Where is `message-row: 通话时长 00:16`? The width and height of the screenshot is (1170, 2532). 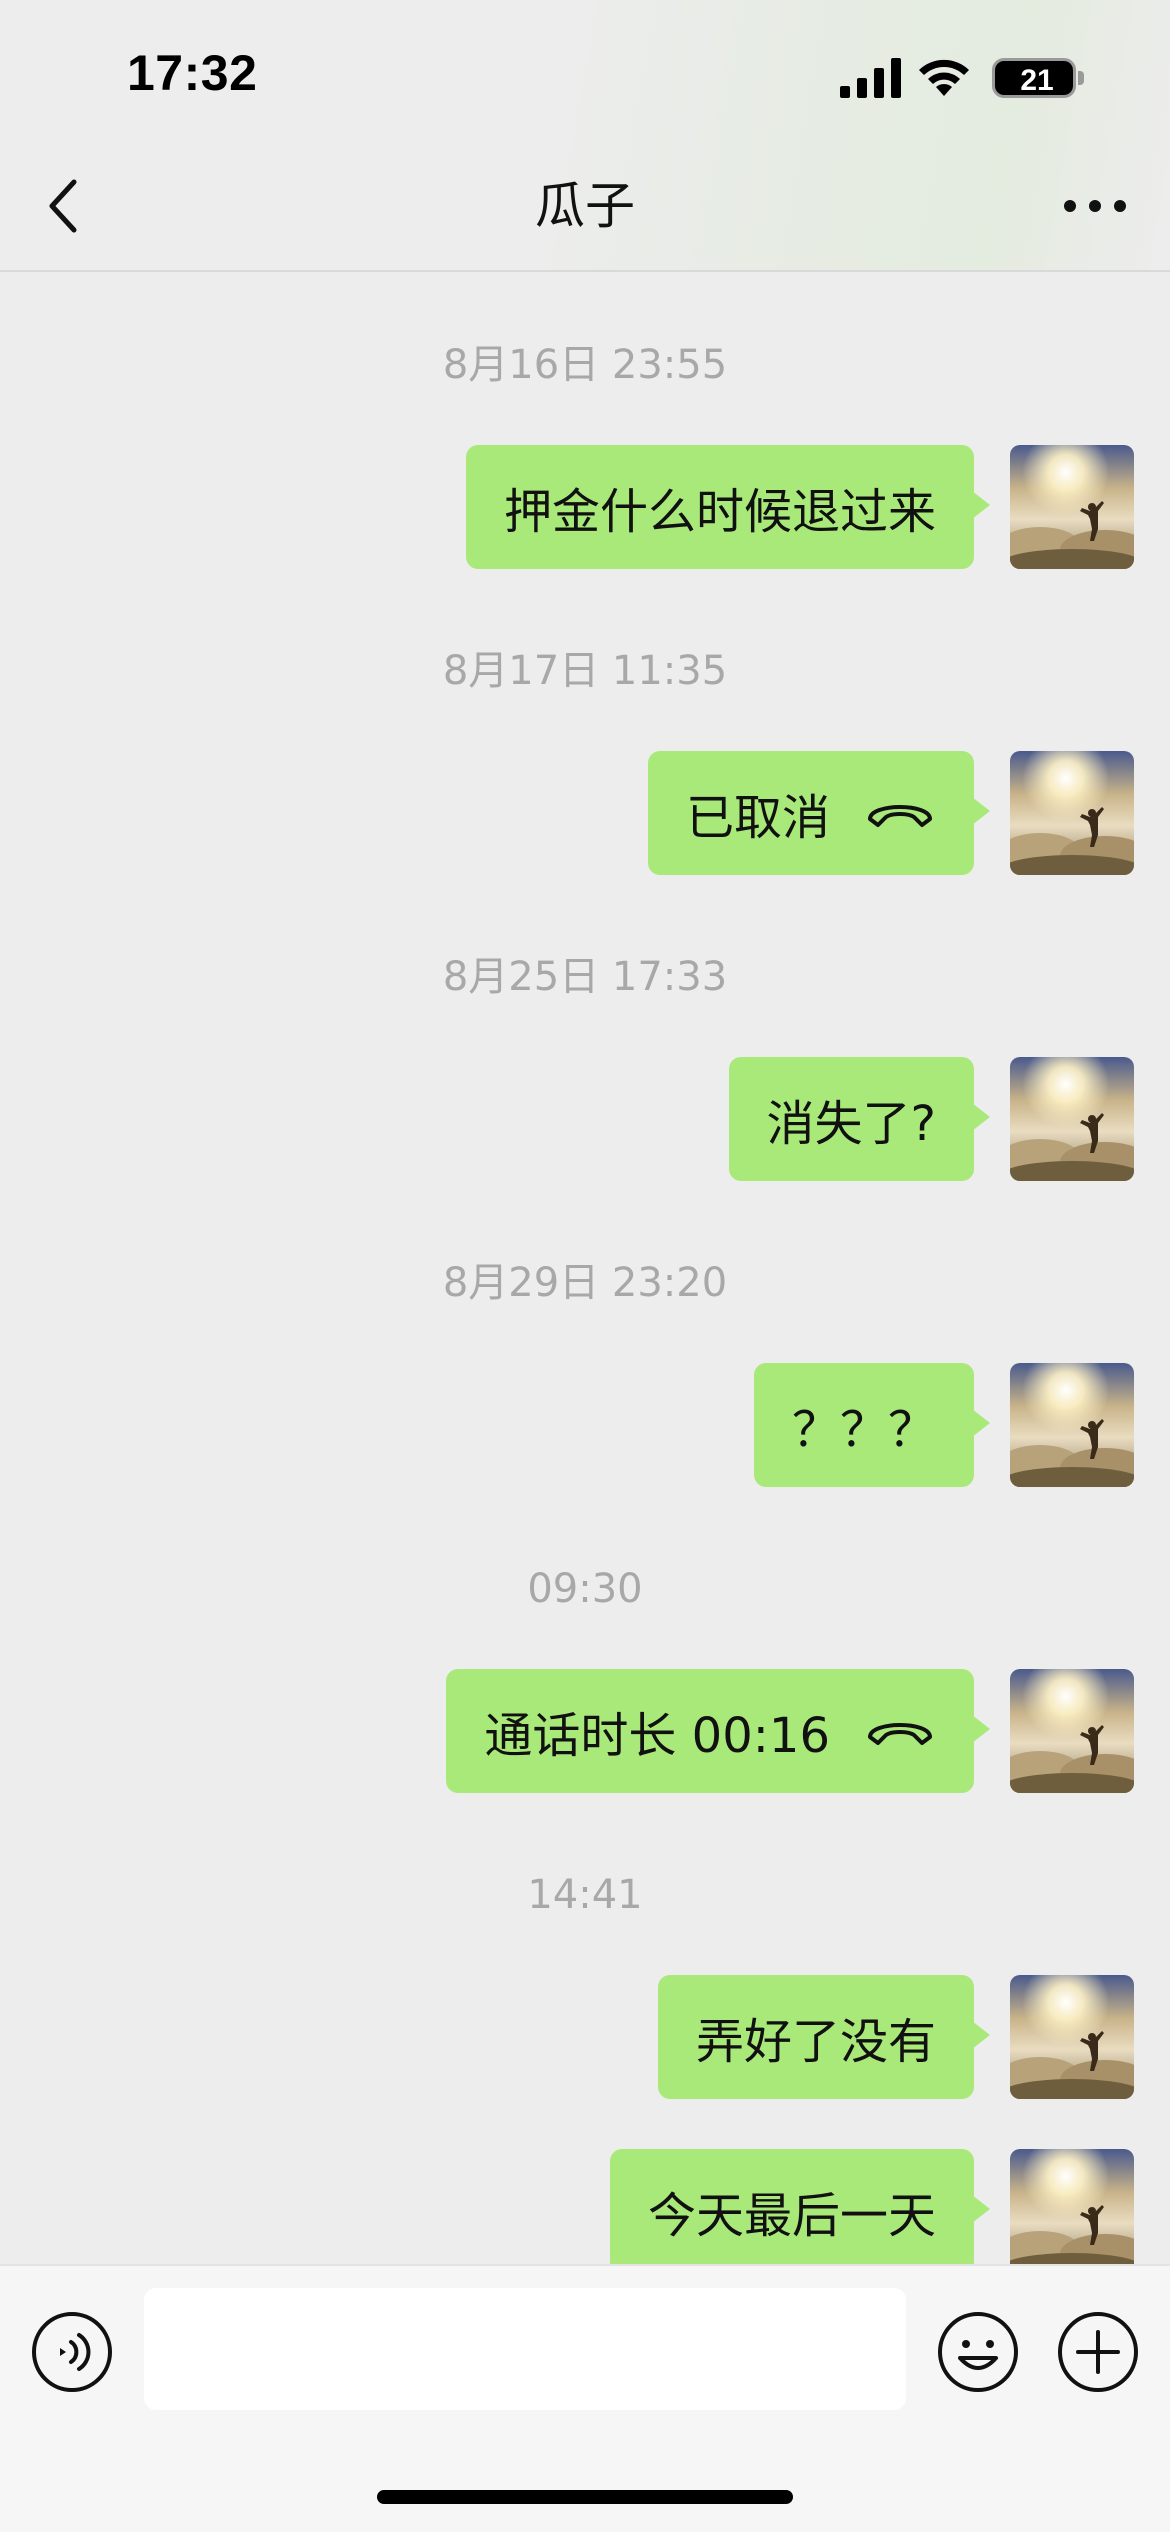 message-row: 通话时长 00:16 is located at coordinates (585, 1731).